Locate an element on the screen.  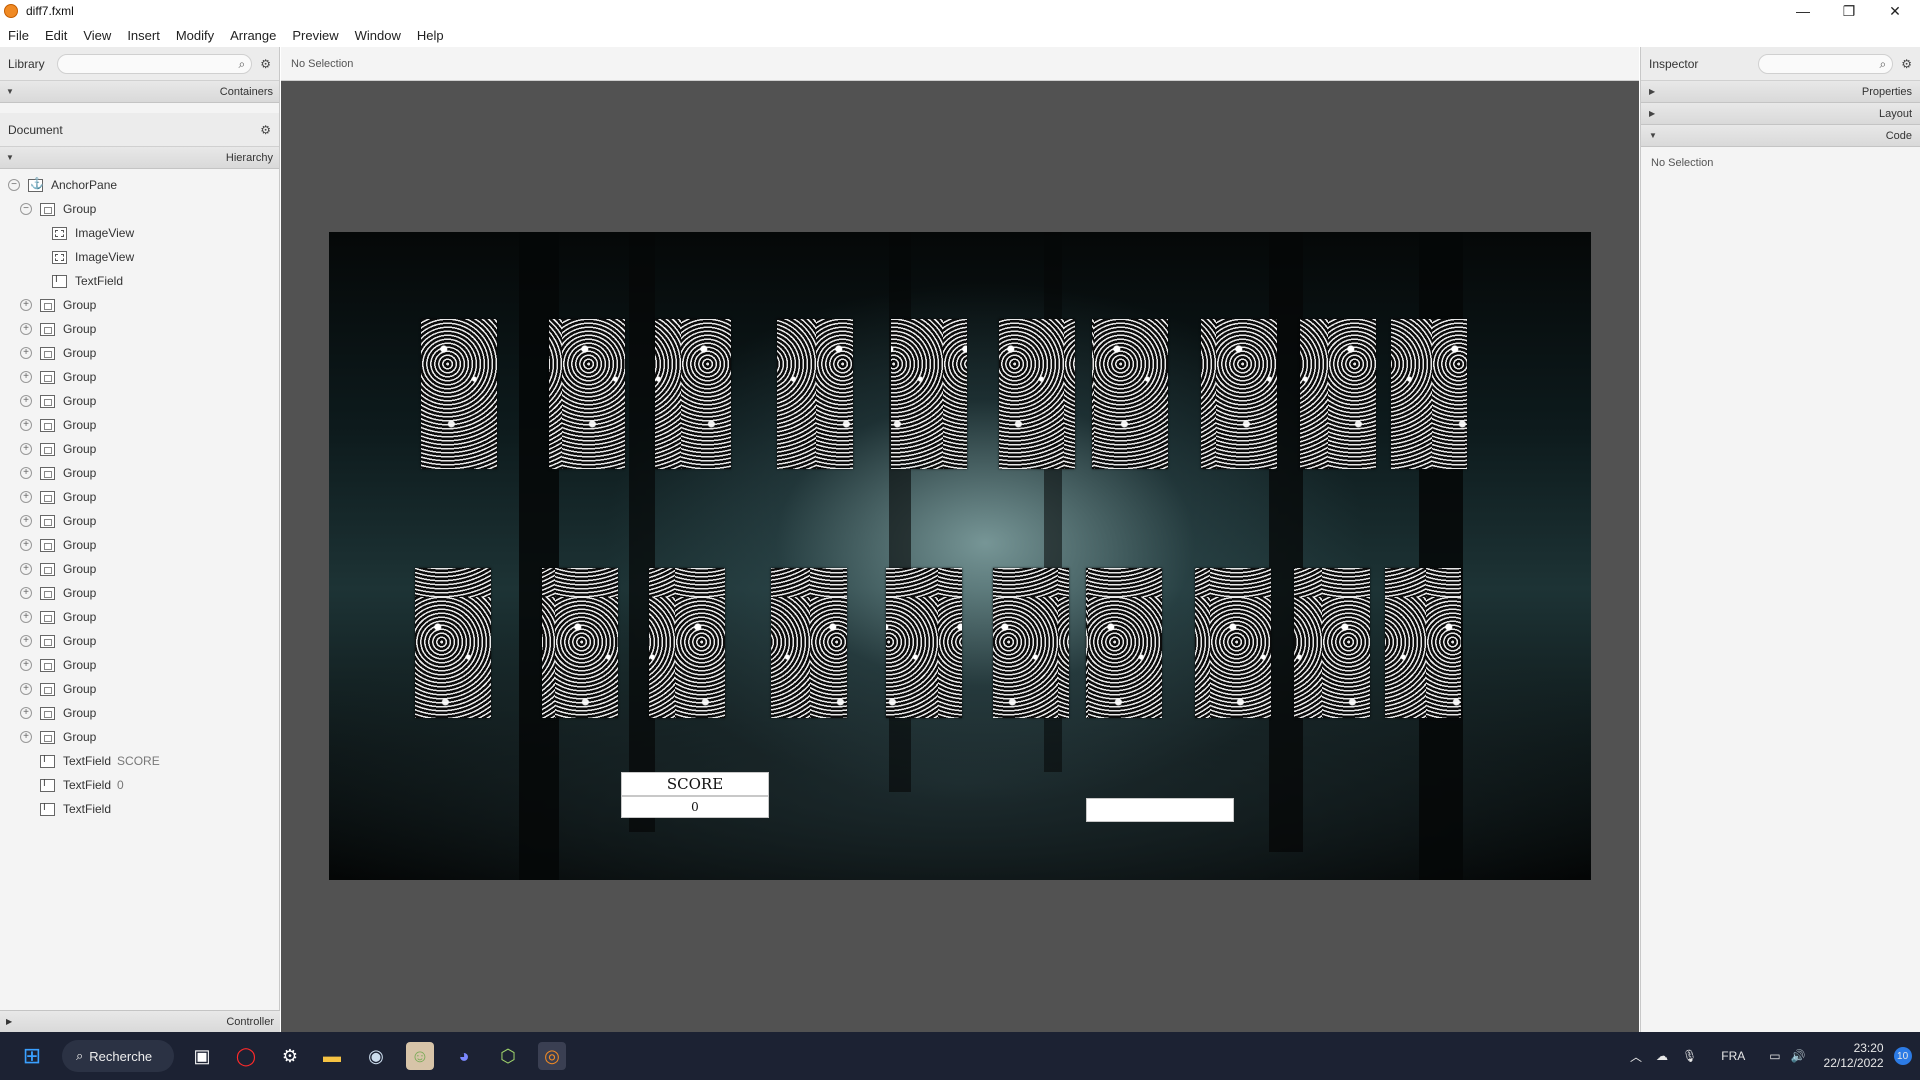
menu-view: View is located at coordinates (97, 35).